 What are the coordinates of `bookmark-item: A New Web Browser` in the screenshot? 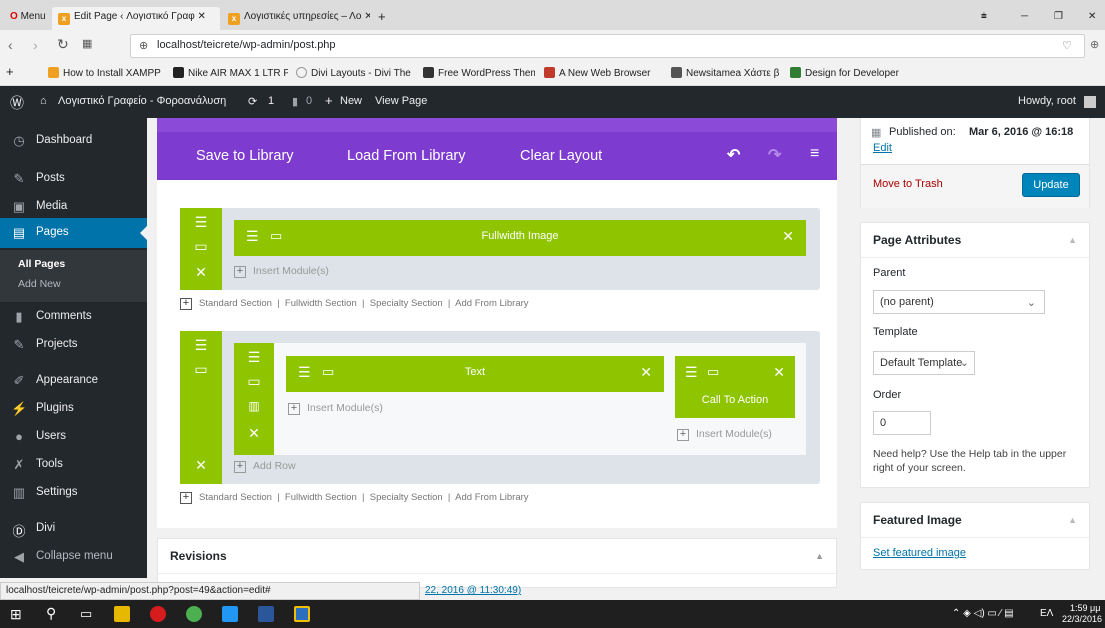 It's located at (604, 73).